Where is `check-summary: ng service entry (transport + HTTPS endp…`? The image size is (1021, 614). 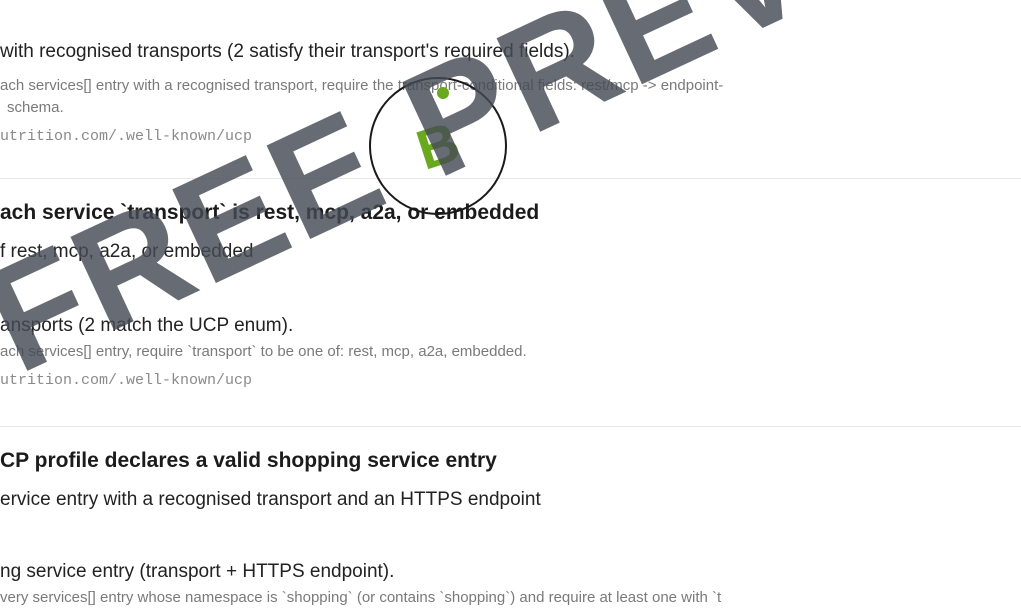
check-summary: ng service entry (transport + HTTPS endp… is located at coordinates (197, 571).